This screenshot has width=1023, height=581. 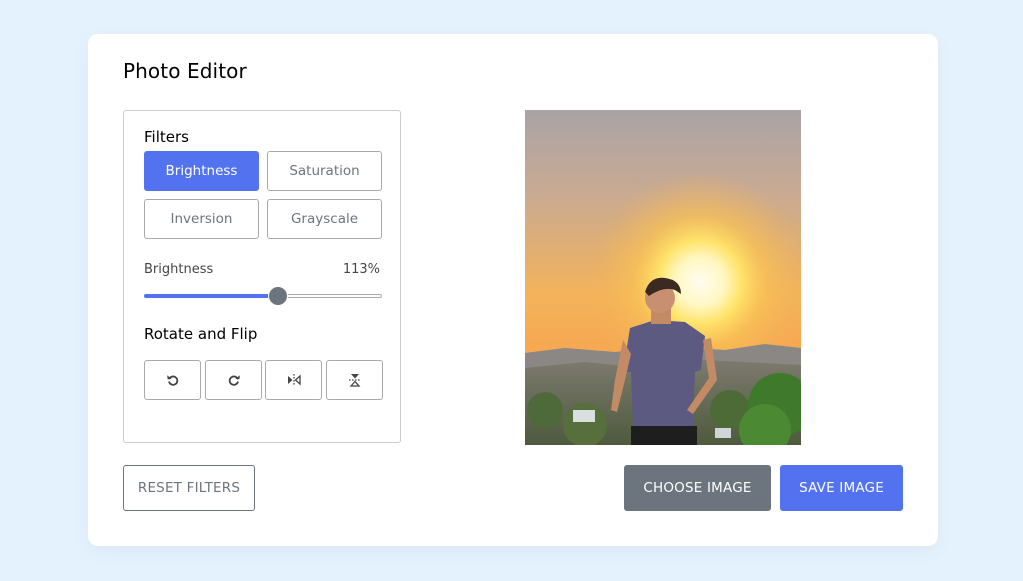 What do you see at coordinates (841, 488) in the screenshot?
I see `save-image-button: SAVE IMAGE` at bounding box center [841, 488].